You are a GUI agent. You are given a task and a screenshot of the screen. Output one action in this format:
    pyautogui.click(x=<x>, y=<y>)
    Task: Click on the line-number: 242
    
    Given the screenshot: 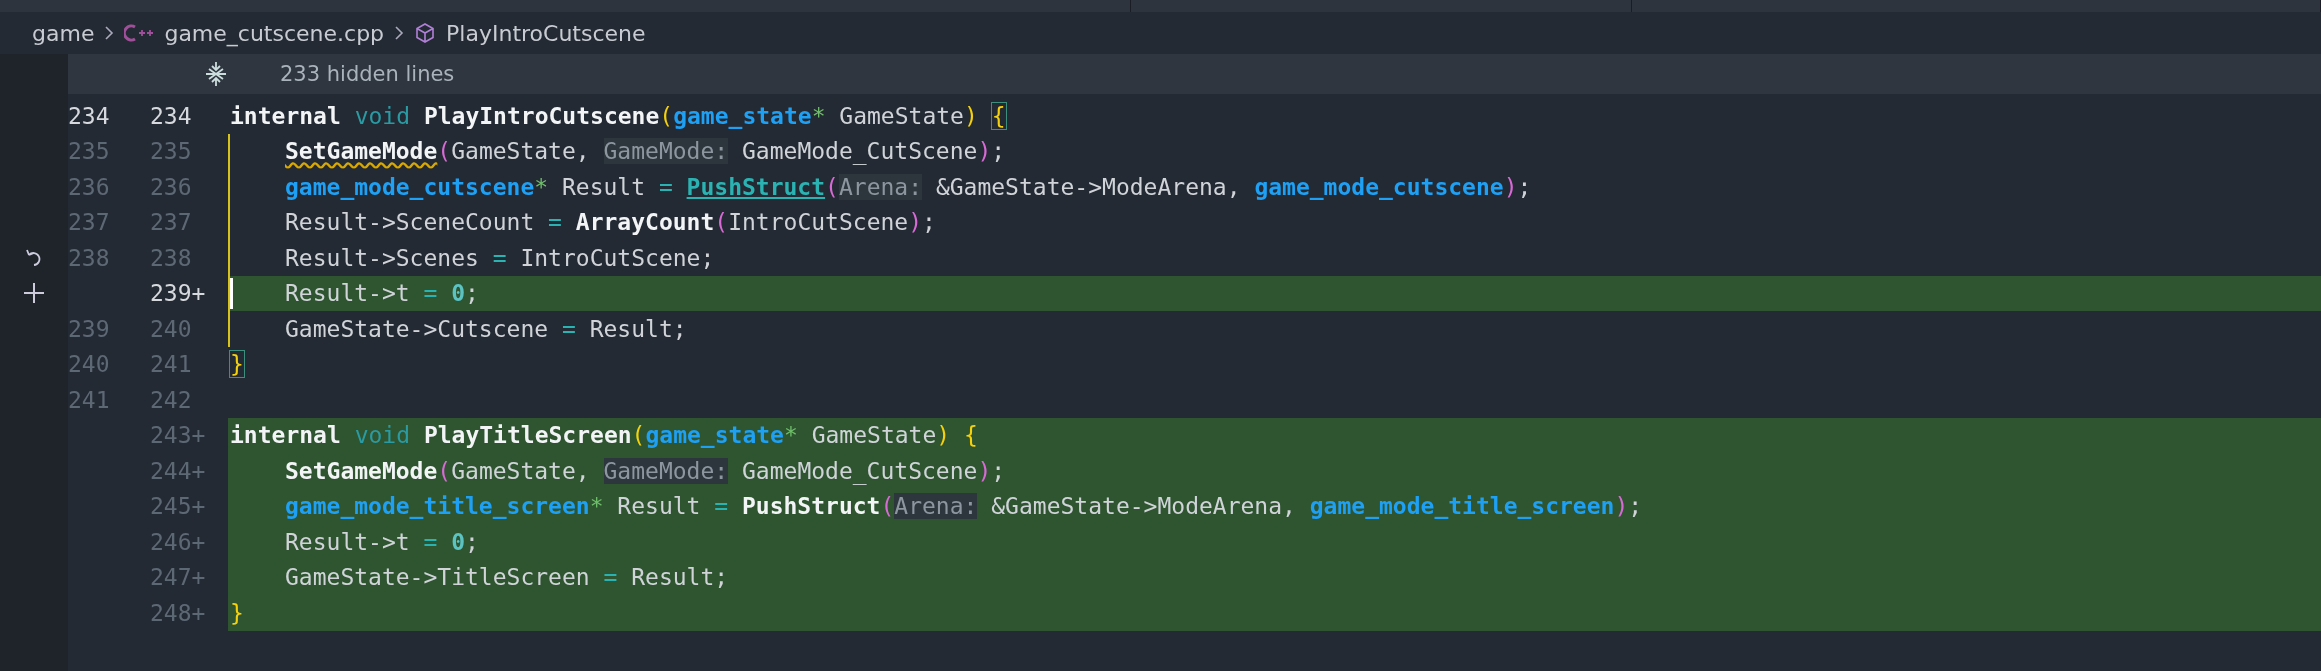 What is the action you would take?
    pyautogui.click(x=171, y=399)
    